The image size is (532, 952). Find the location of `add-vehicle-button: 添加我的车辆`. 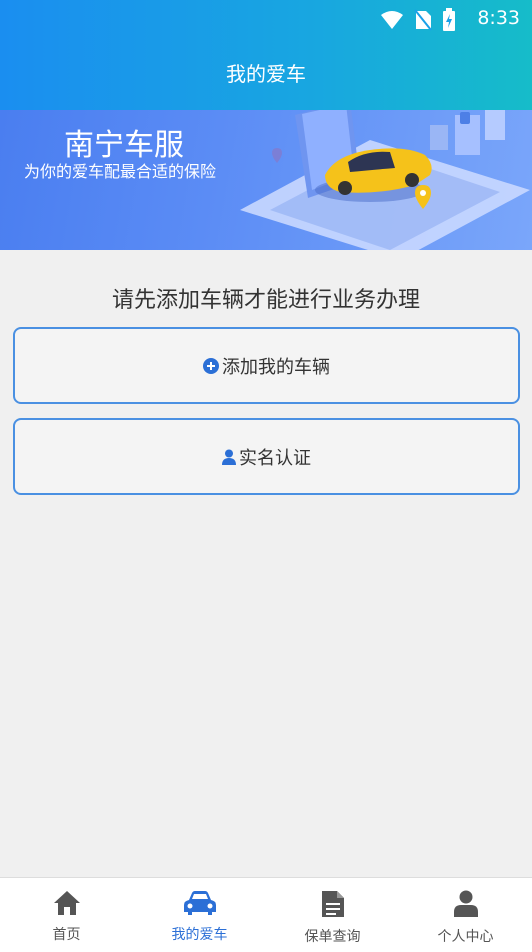

add-vehicle-button: 添加我的车辆 is located at coordinates (266, 365).